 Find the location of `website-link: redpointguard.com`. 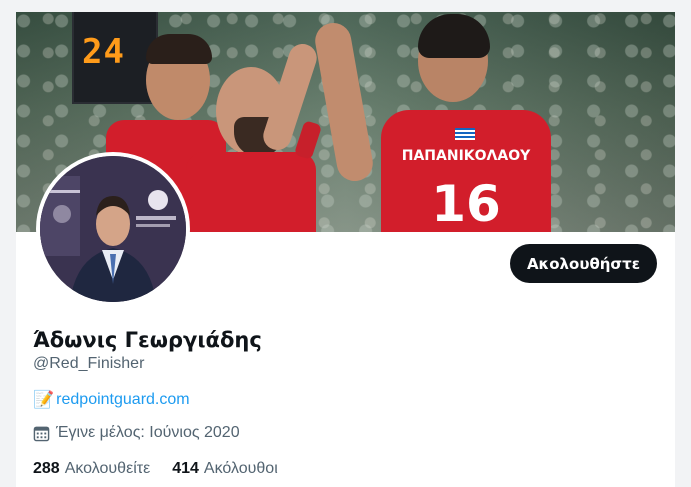

website-link: redpointguard.com is located at coordinates (122, 400).